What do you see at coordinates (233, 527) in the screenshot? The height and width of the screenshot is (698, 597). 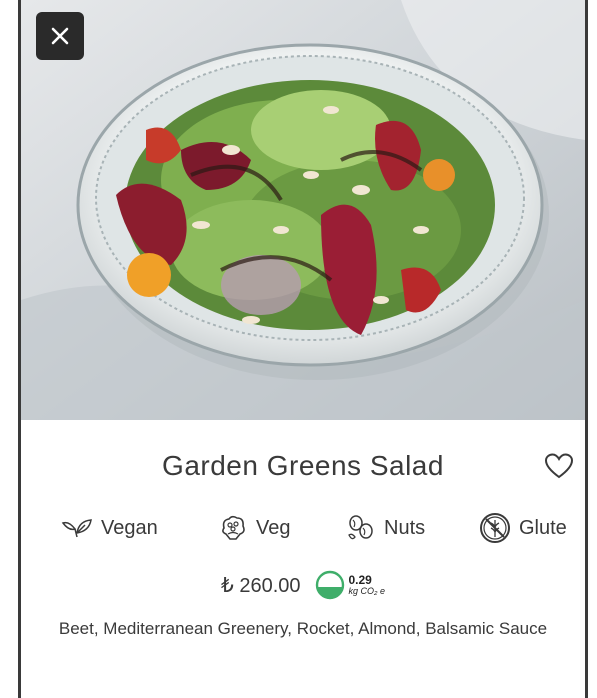 I see `cauliflower-icon` at bounding box center [233, 527].